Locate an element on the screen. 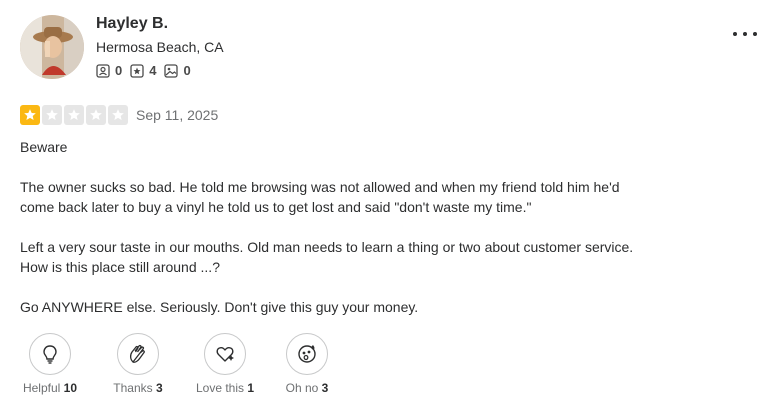 The height and width of the screenshot is (411, 776). avatar is located at coordinates (52, 47).